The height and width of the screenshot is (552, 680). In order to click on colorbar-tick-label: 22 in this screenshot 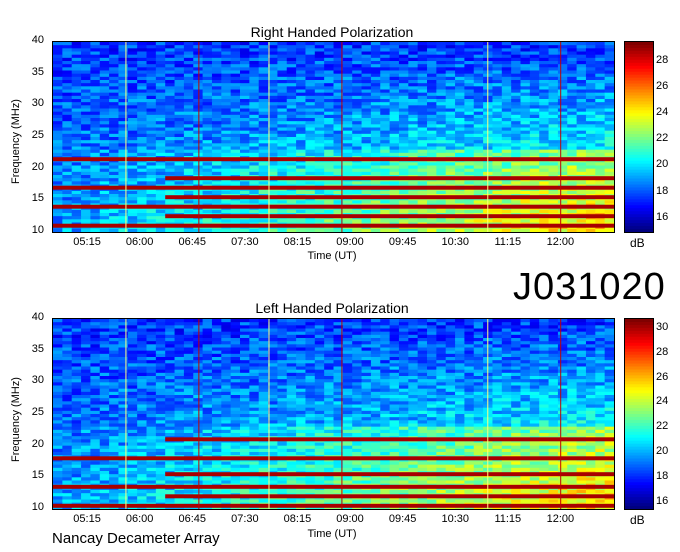, I will do `click(662, 138)`.